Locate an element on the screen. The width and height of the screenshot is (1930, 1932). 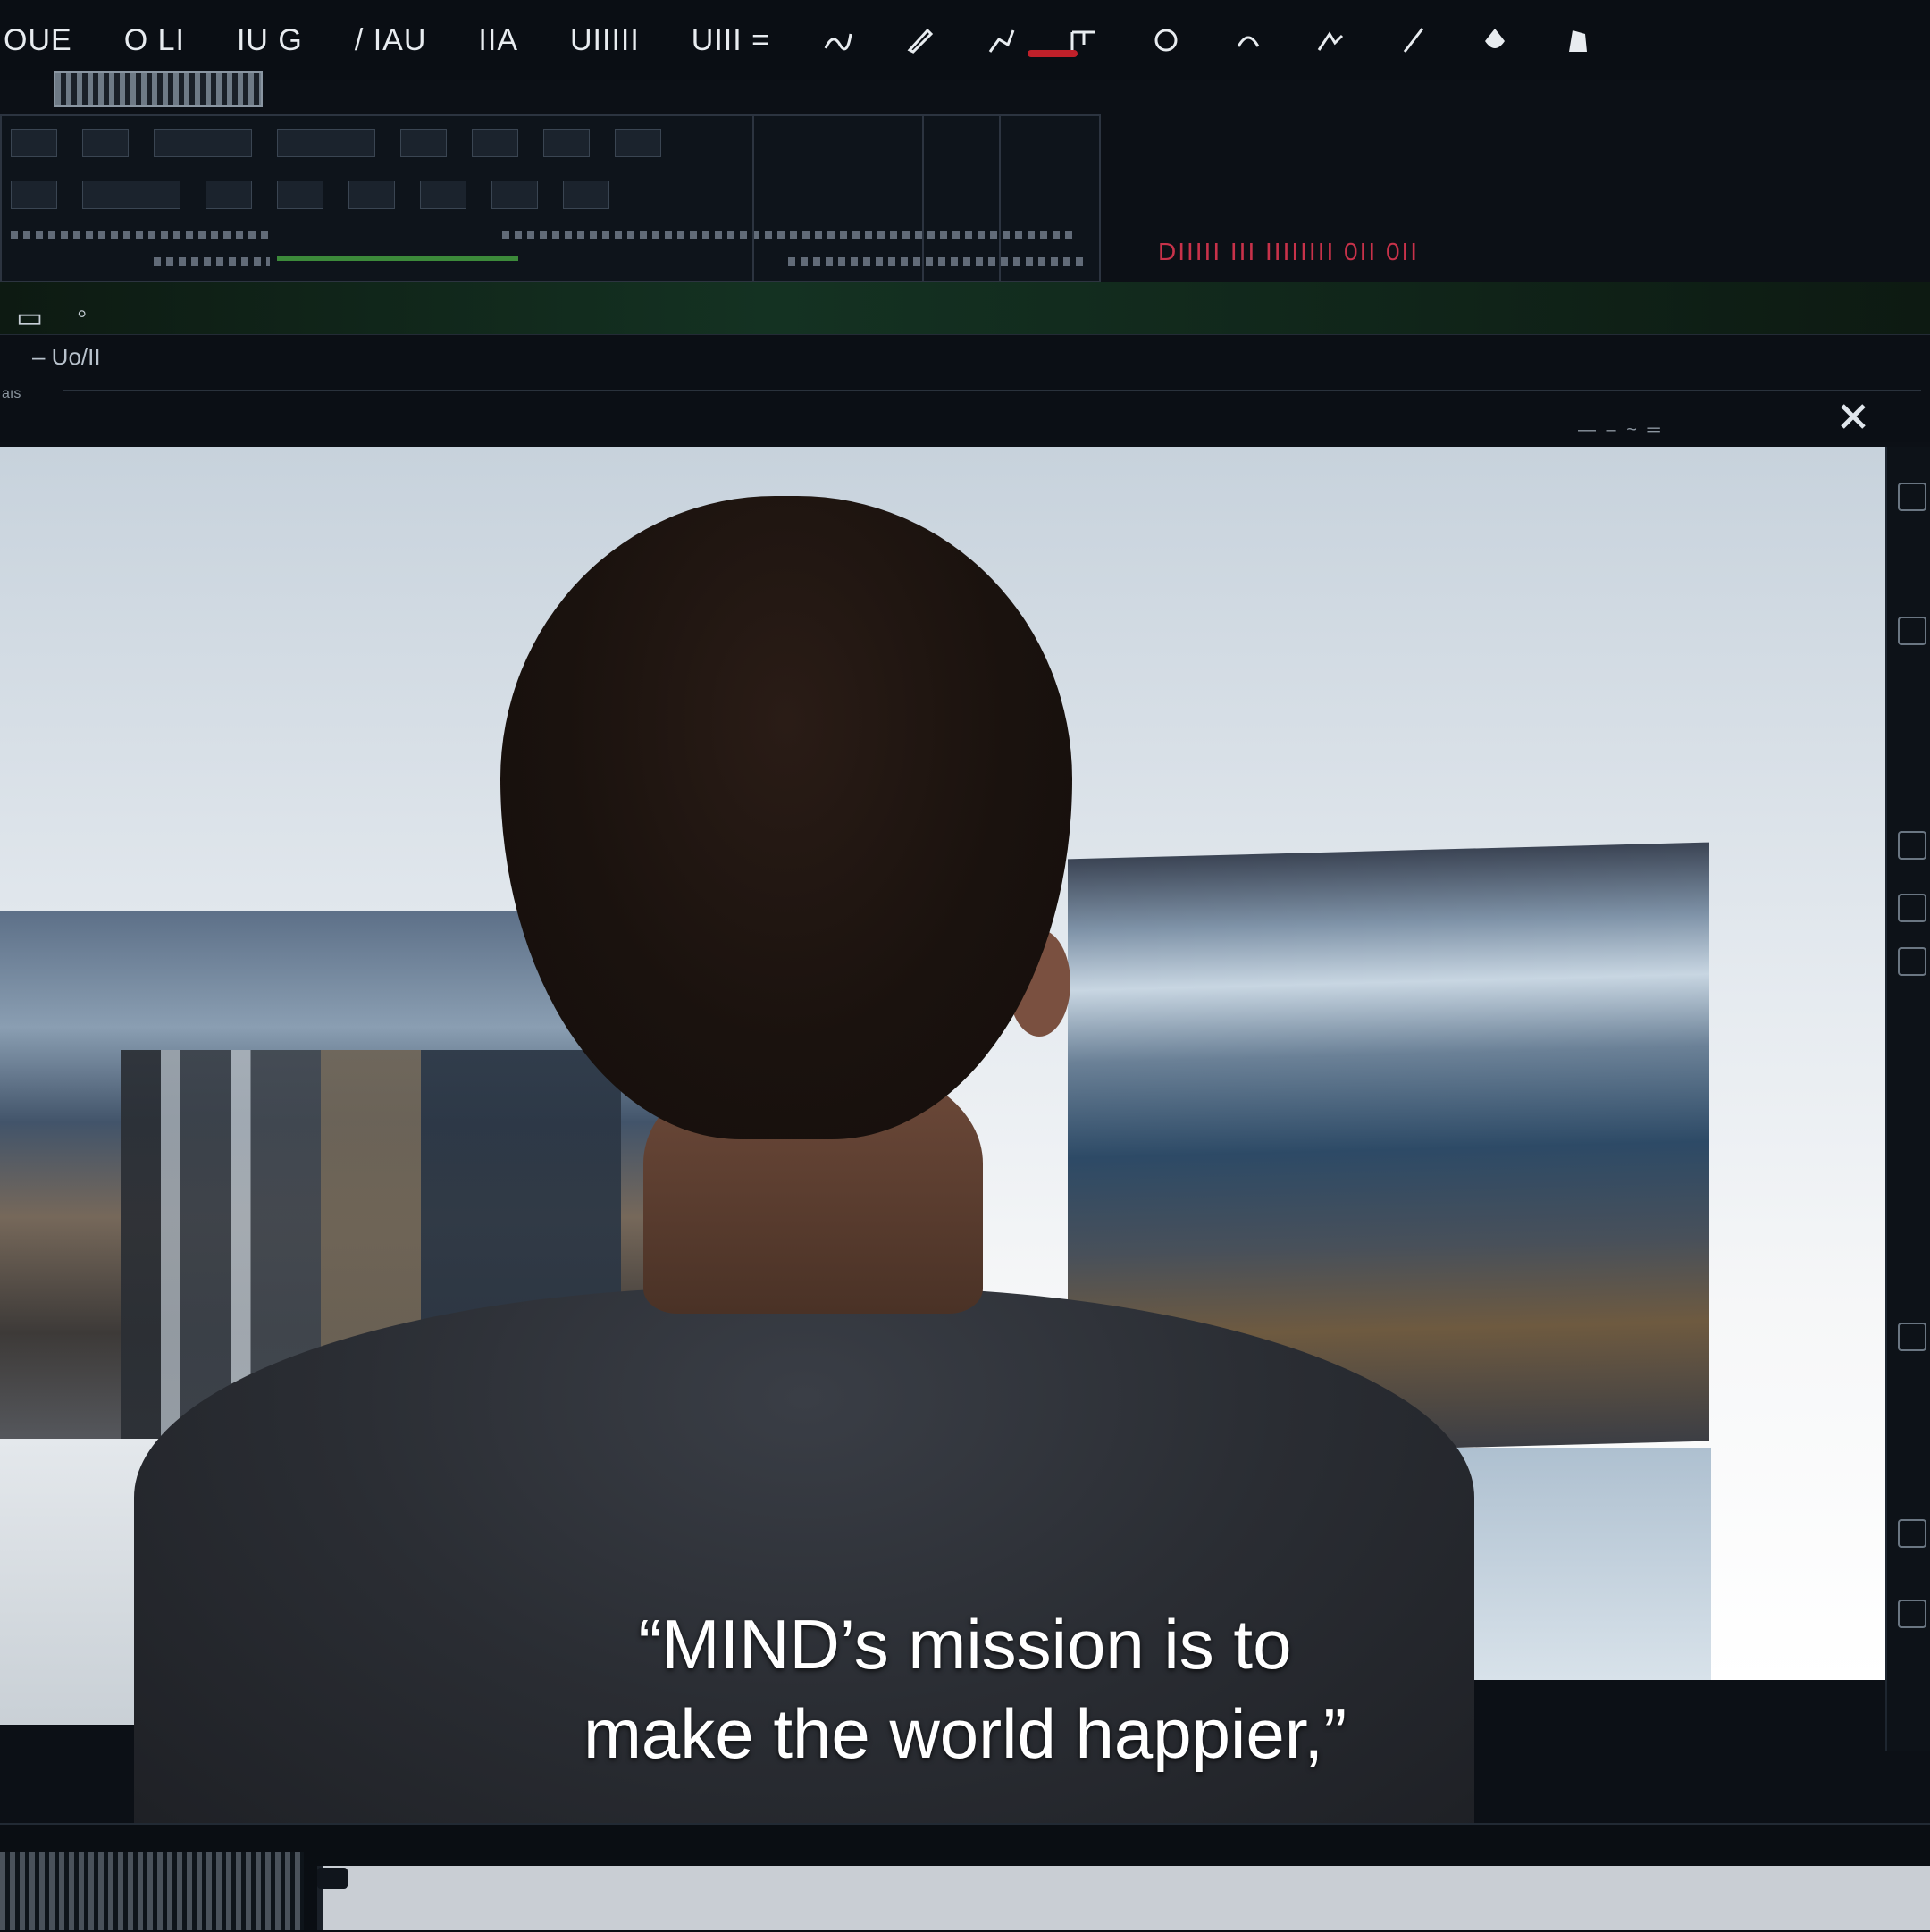
shape-icon is located at coordinates (1248, 40).